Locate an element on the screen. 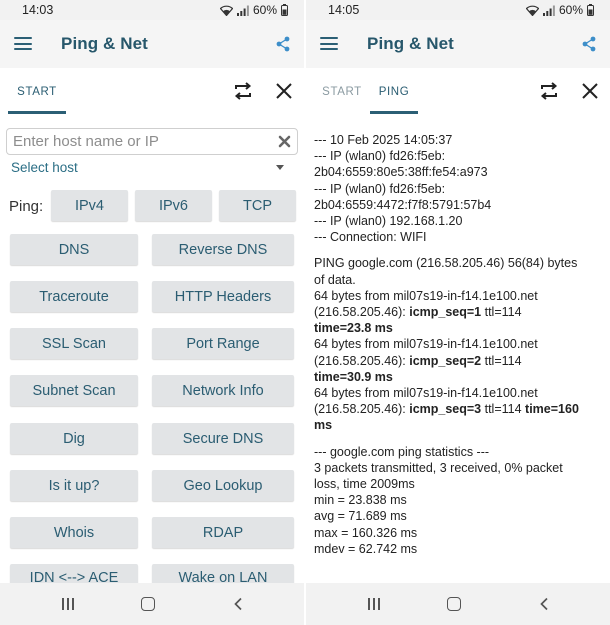  output-line: max = 160.326 ms is located at coordinates (366, 532).